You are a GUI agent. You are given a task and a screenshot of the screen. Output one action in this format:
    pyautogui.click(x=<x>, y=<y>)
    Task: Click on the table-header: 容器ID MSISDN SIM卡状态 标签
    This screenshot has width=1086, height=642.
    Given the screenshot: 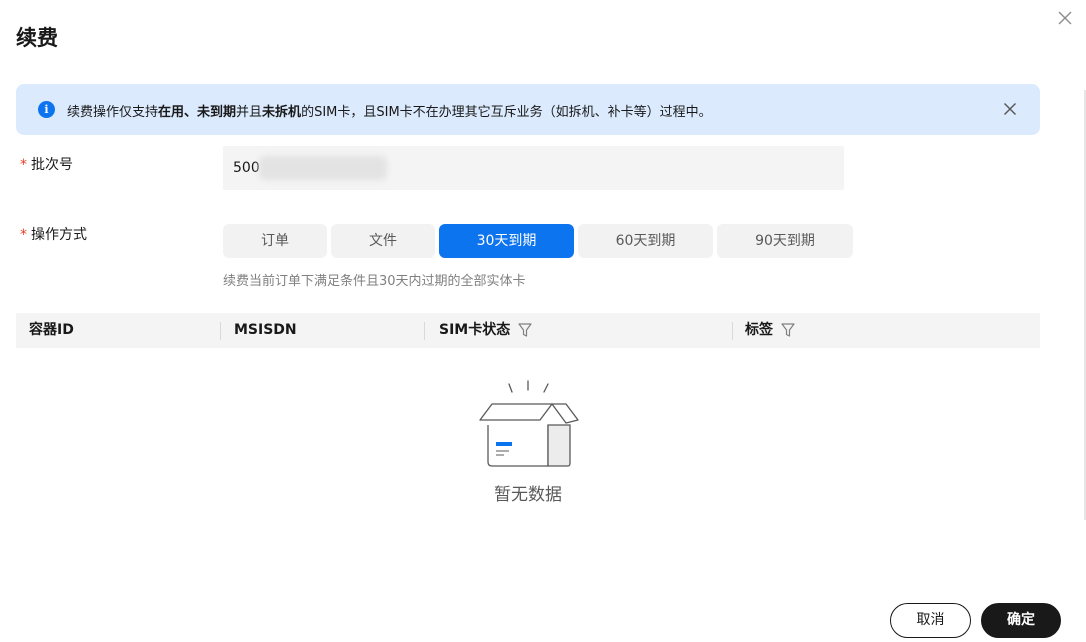 What is the action you would take?
    pyautogui.click(x=528, y=330)
    